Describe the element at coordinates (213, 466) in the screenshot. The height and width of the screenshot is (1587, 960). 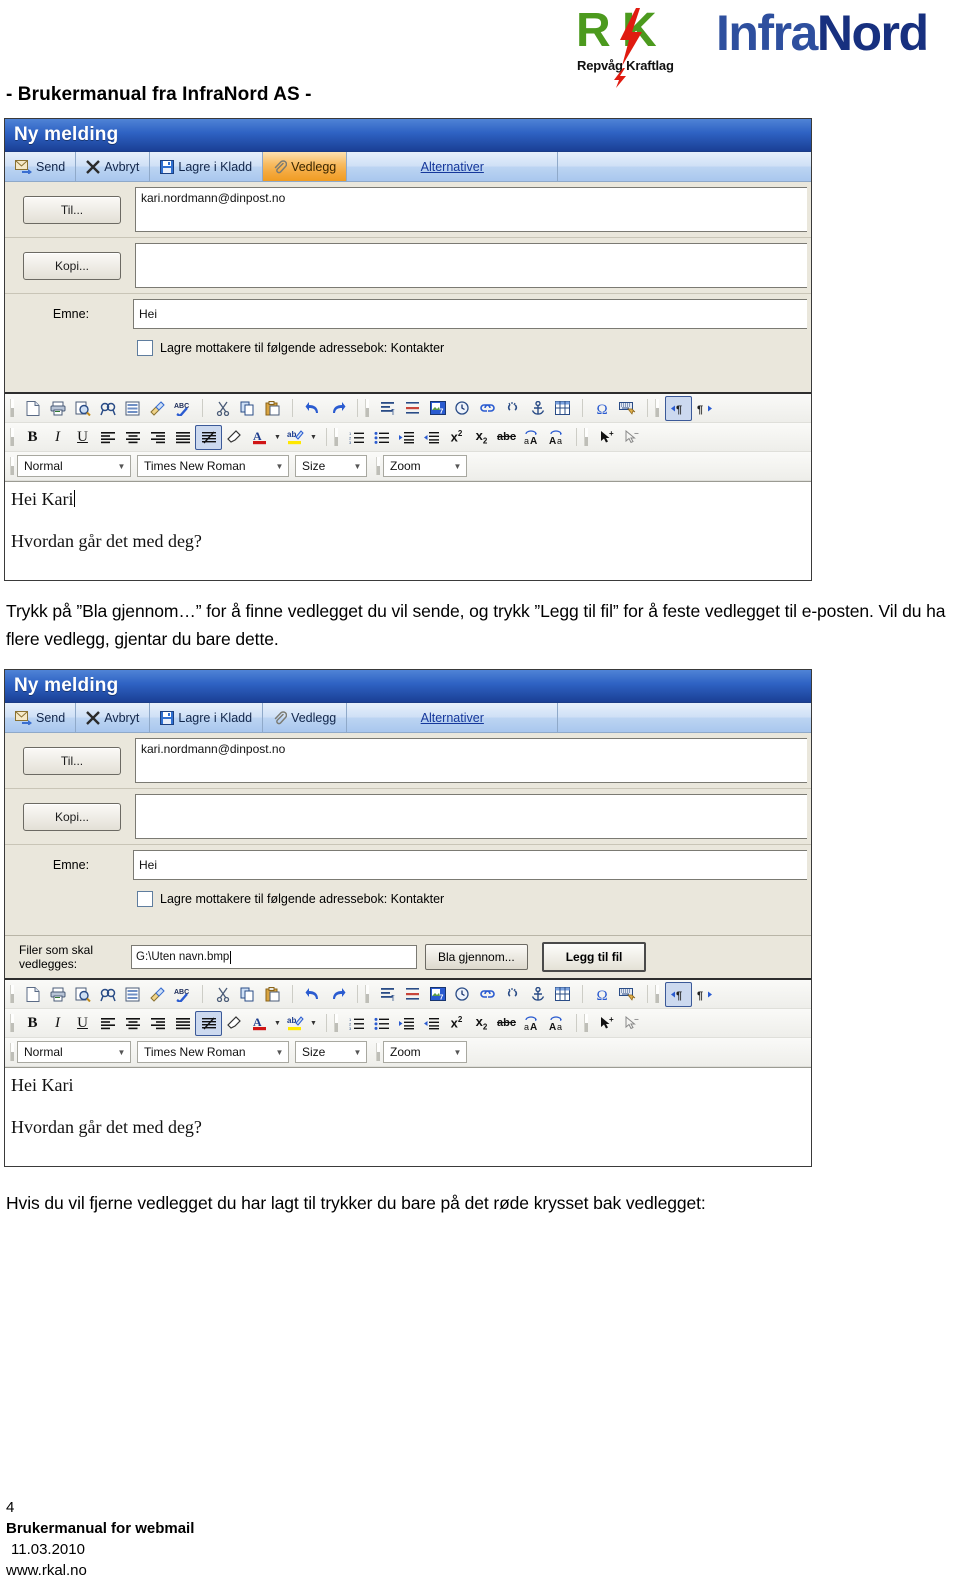
I see `font-family-select: Times New Roman ▼` at that location.